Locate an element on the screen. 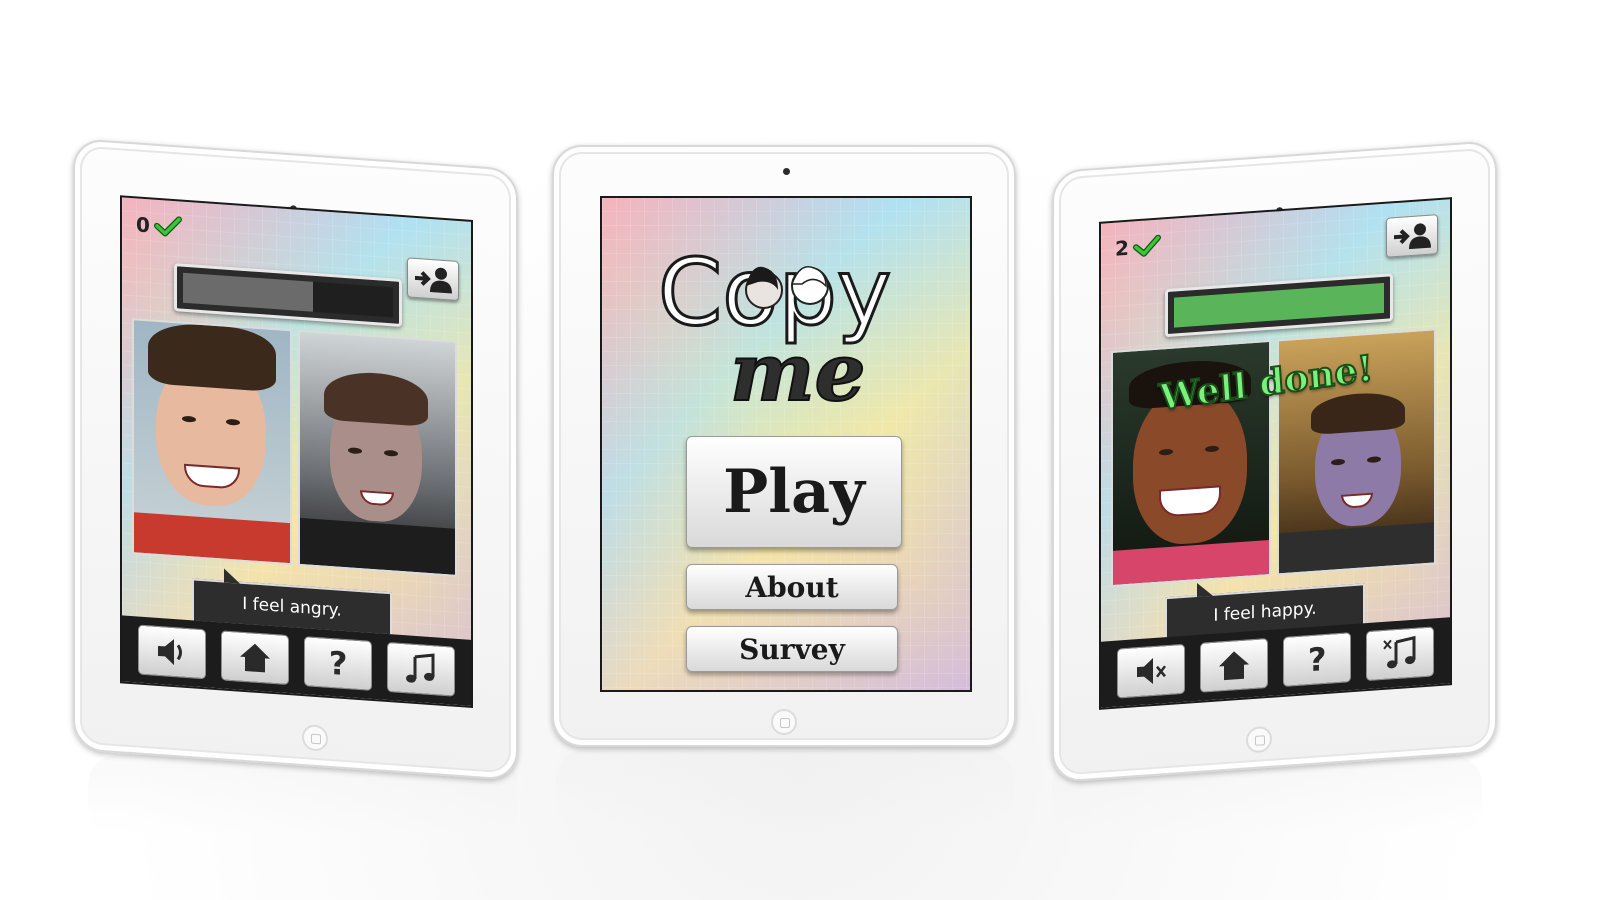 This screenshot has width=1600, height=900. score-counter: 0 is located at coordinates (159, 225).